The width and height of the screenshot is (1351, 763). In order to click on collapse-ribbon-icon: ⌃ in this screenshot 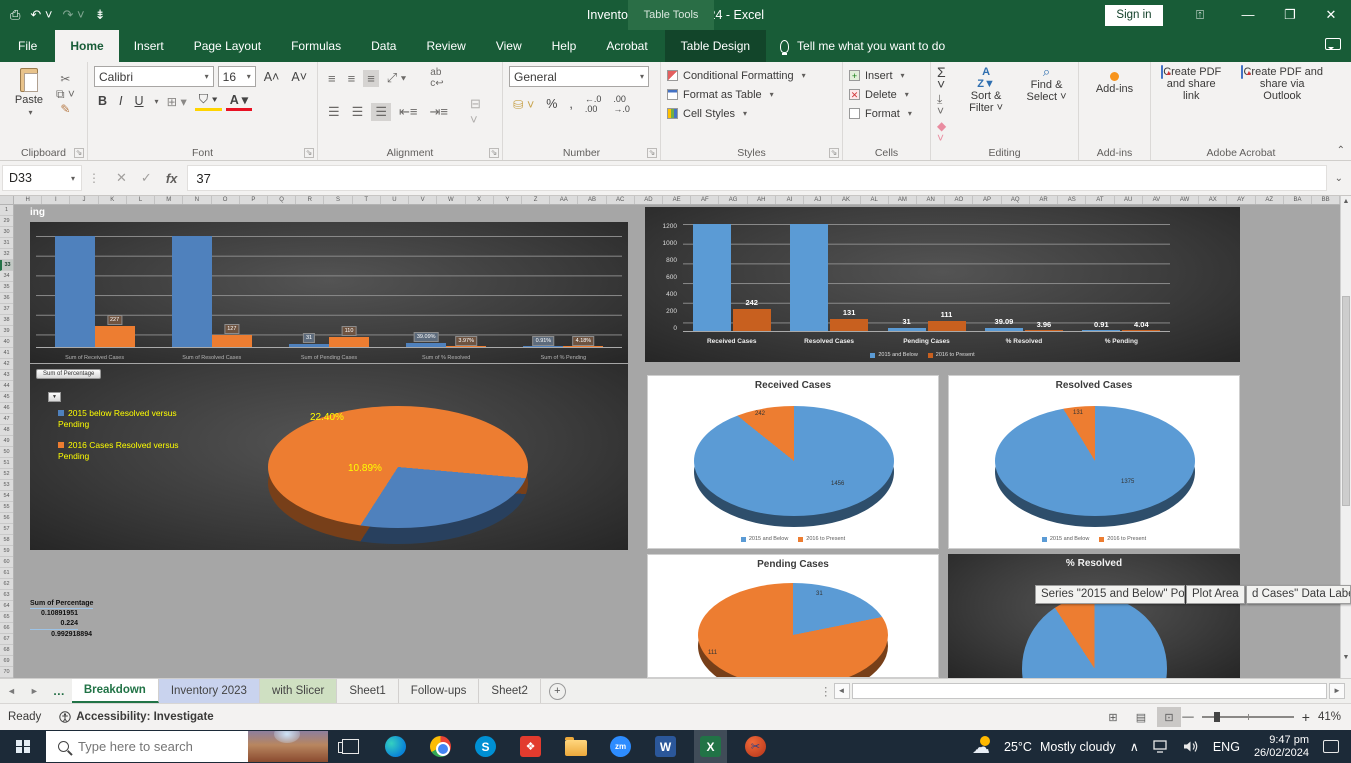, I will do `click(1341, 150)`.